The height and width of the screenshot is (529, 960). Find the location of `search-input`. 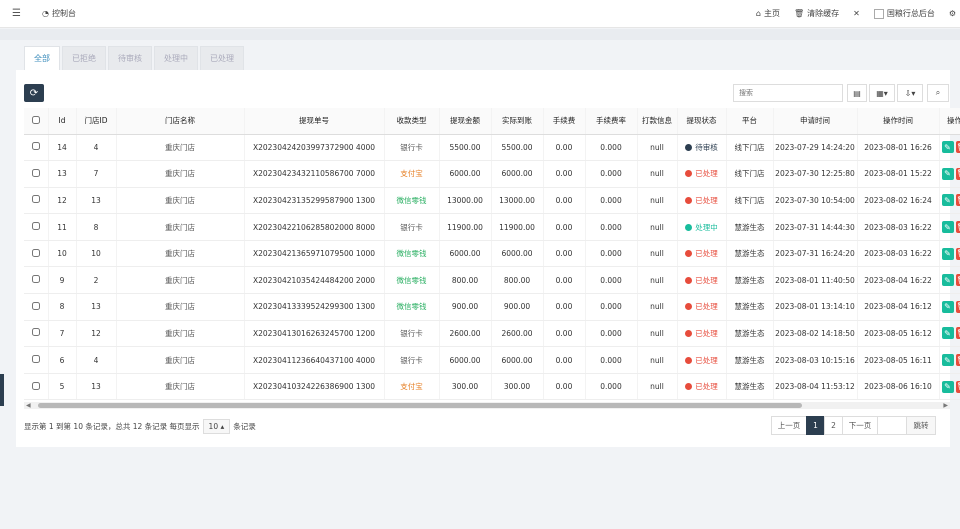

search-input is located at coordinates (788, 93).